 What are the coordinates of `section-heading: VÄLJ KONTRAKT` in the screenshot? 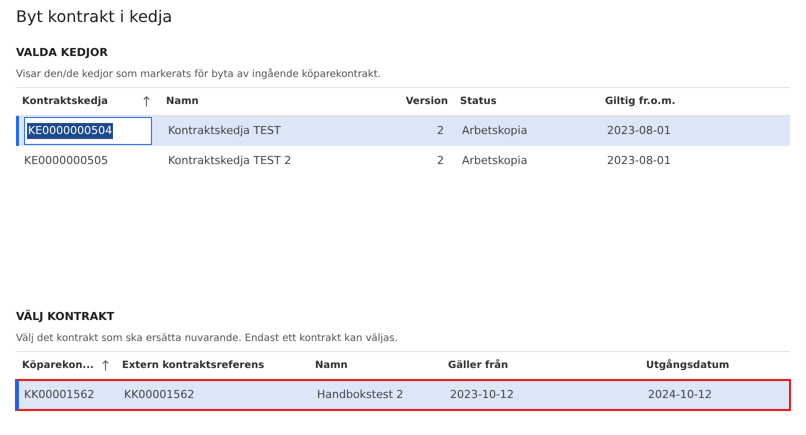 It's located at (66, 317).